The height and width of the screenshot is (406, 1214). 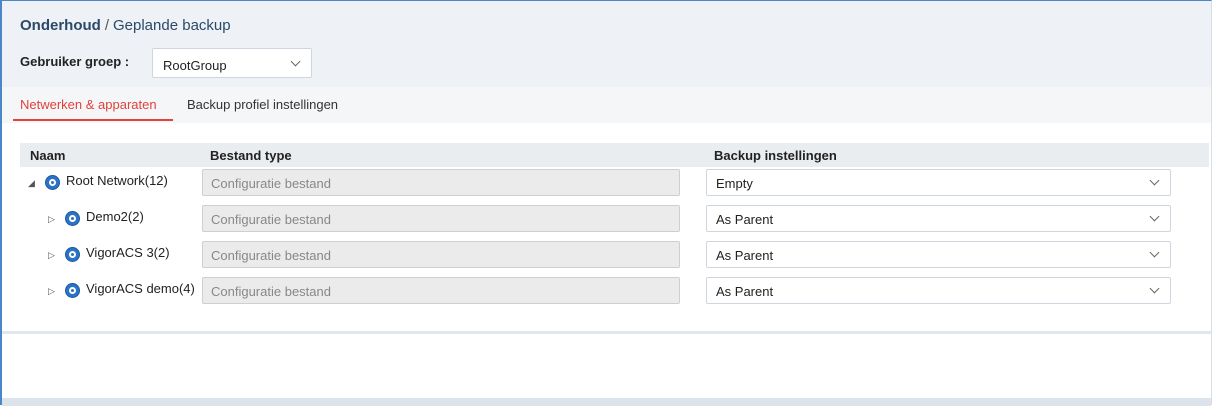 I want to click on network-name: Root Network(12), so click(x=117, y=180).